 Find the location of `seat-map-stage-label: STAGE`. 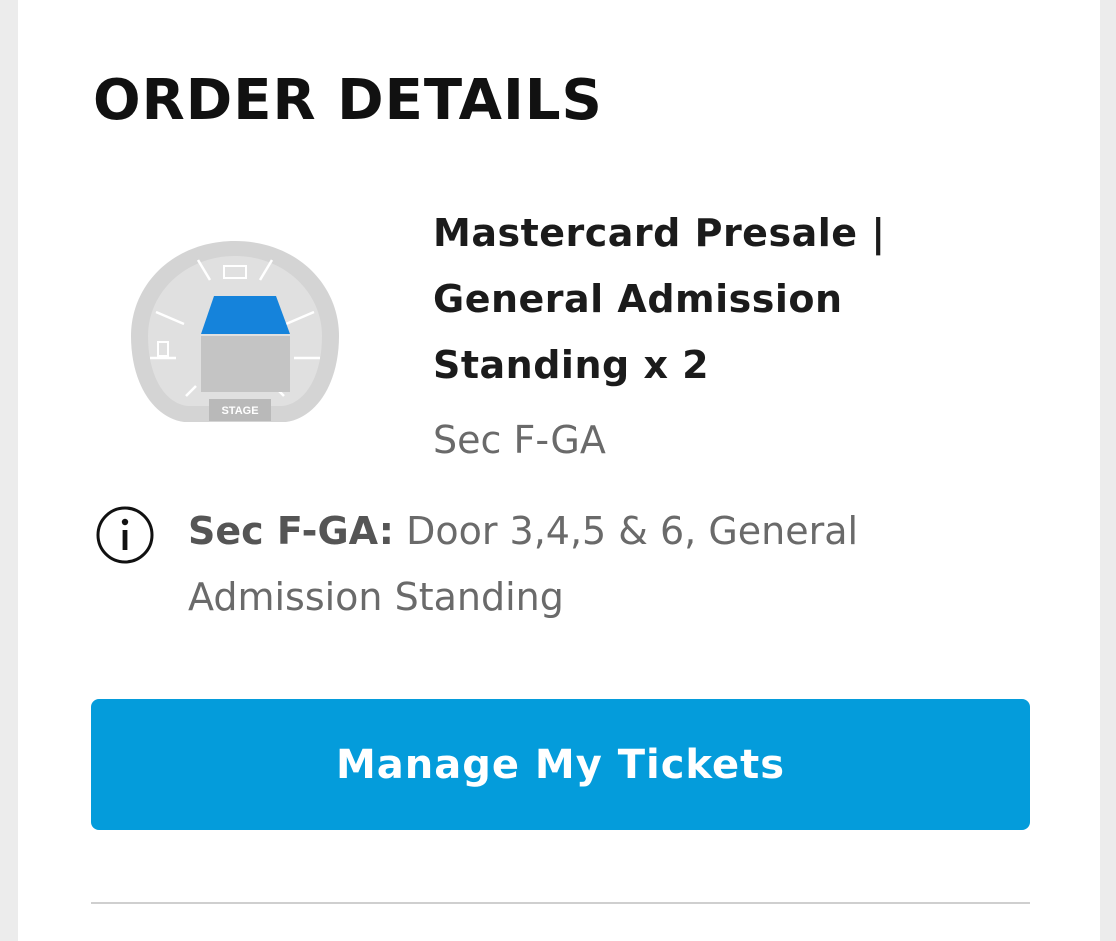

seat-map-stage-label: STAGE is located at coordinates (239, 411).